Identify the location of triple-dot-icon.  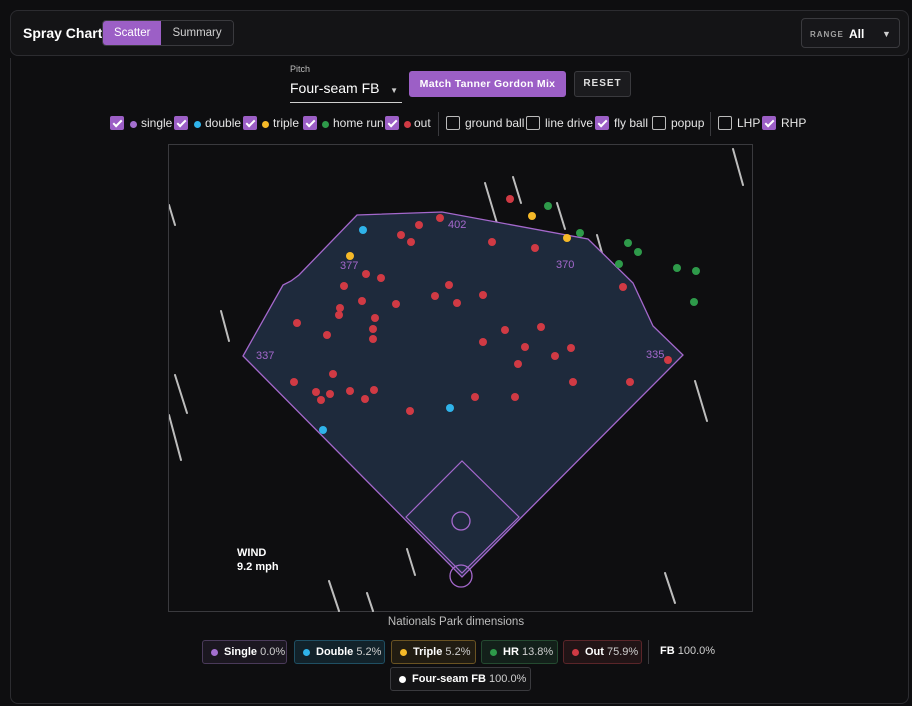
(403, 652).